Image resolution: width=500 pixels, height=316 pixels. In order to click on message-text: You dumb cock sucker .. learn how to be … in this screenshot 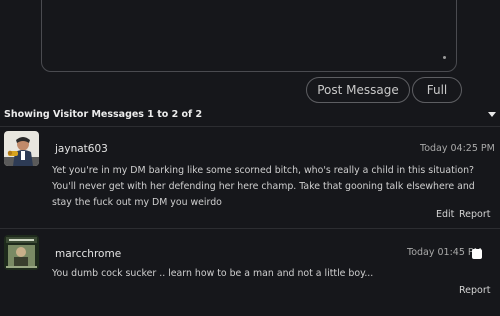, I will do `click(213, 273)`.